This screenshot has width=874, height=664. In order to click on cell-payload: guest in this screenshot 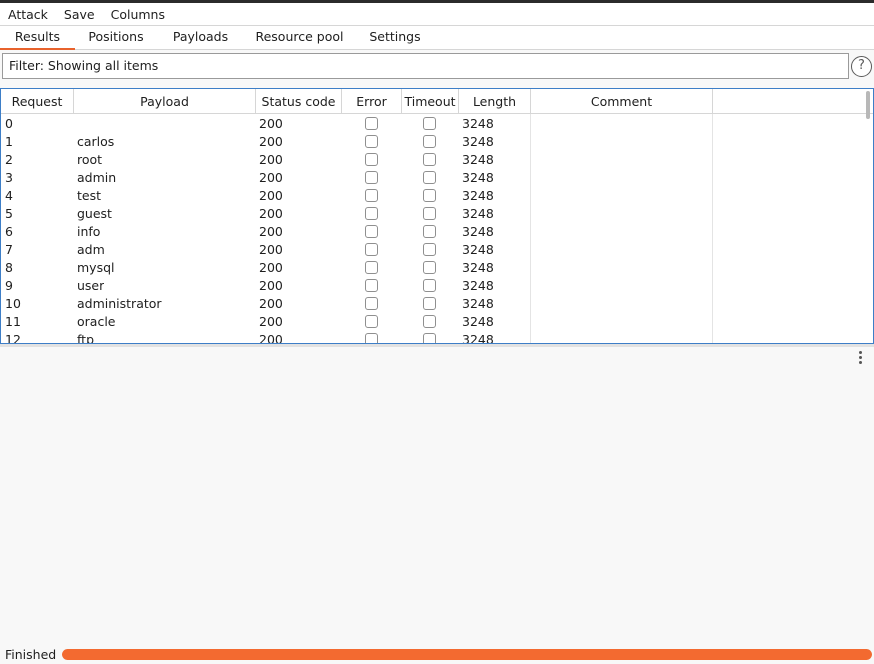, I will do `click(94, 213)`.